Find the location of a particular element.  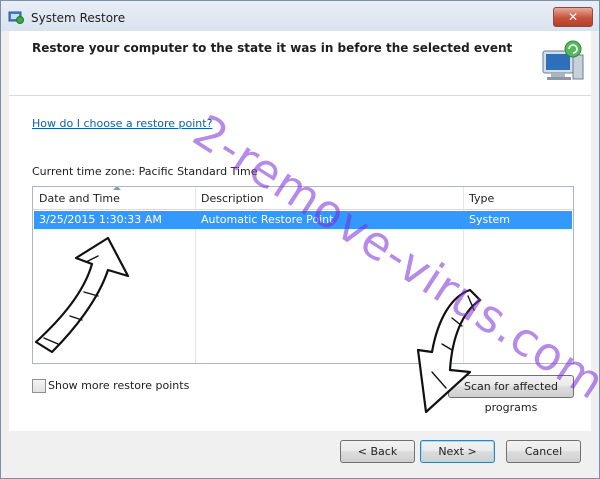

scan-affected-programs-button: Scan for affected programs is located at coordinates (511, 394).